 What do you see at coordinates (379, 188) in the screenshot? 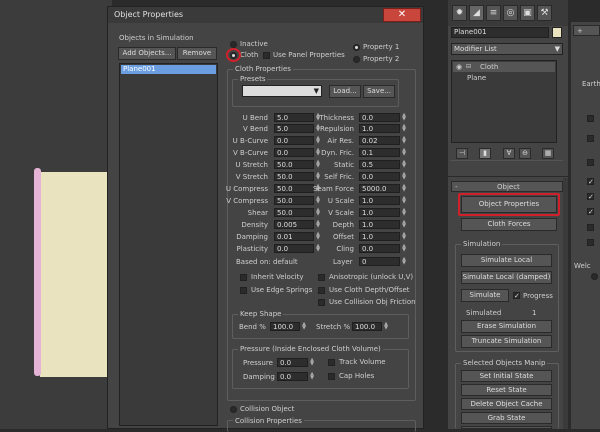
I see `spinner-value: 5000.0` at bounding box center [379, 188].